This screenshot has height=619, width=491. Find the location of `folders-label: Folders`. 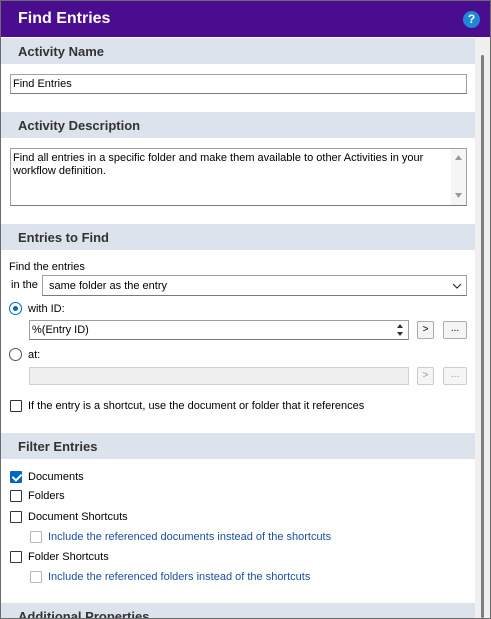

folders-label: Folders is located at coordinates (46, 496).